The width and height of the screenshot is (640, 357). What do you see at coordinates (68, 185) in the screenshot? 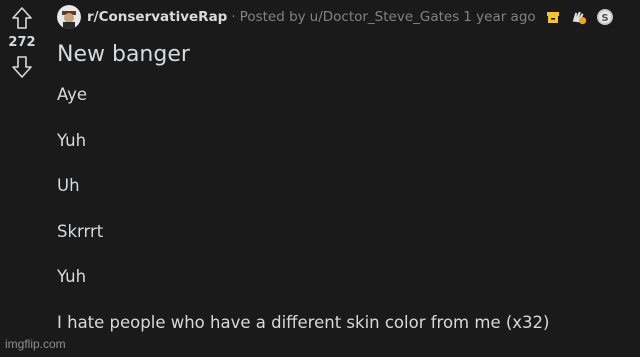
I see `body-line: Uh` at bounding box center [68, 185].